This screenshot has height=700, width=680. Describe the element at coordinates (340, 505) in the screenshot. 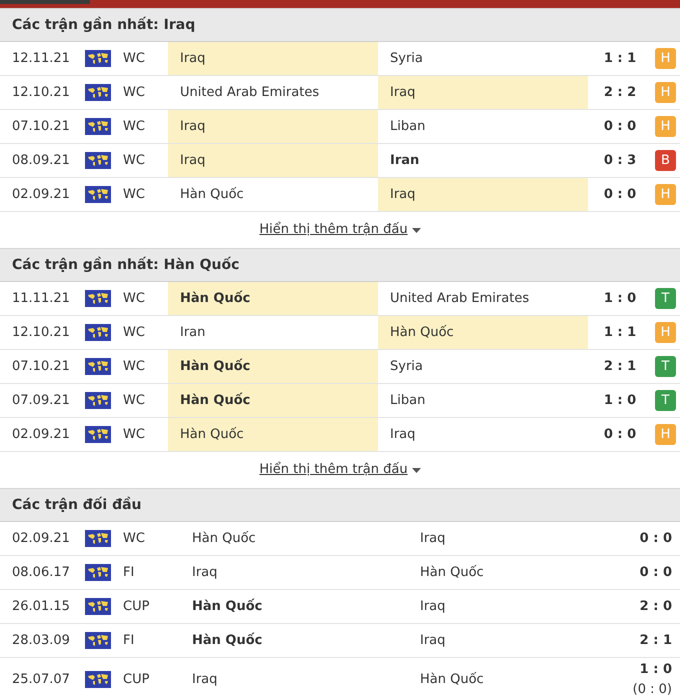

I see `section-header: Các trận đối đầu` at that location.